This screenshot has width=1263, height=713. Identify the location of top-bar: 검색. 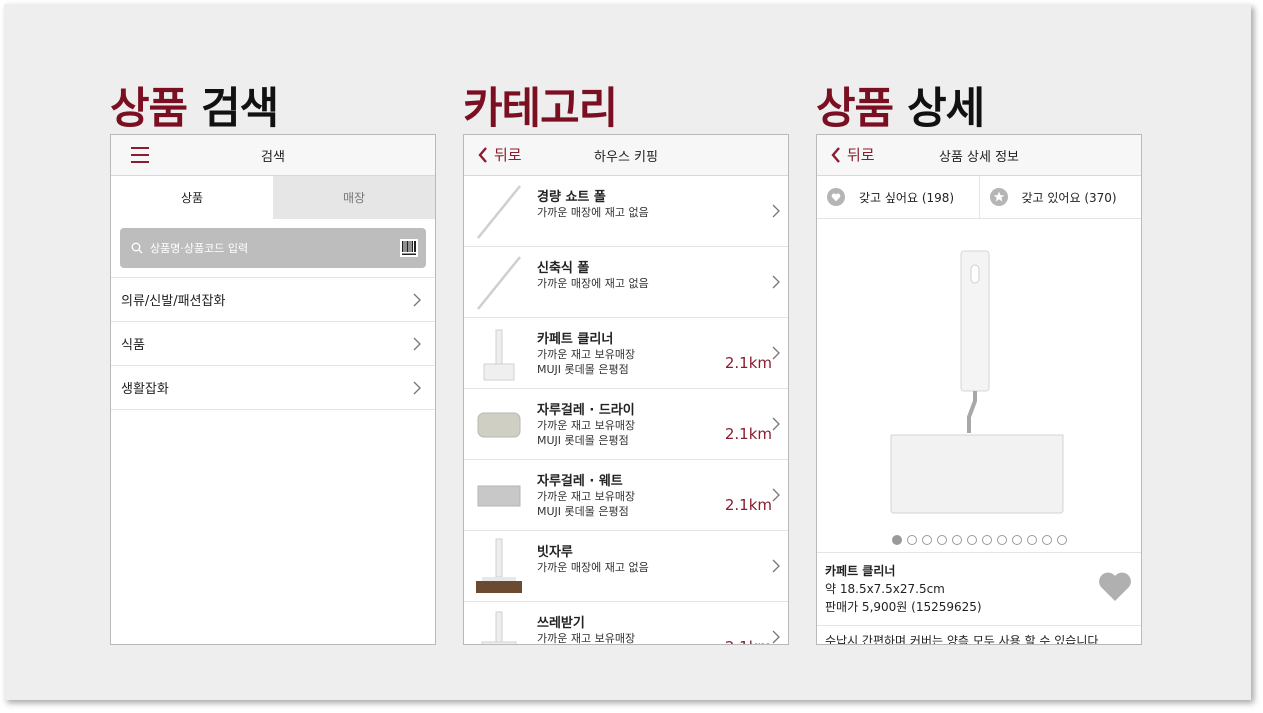
(273, 155).